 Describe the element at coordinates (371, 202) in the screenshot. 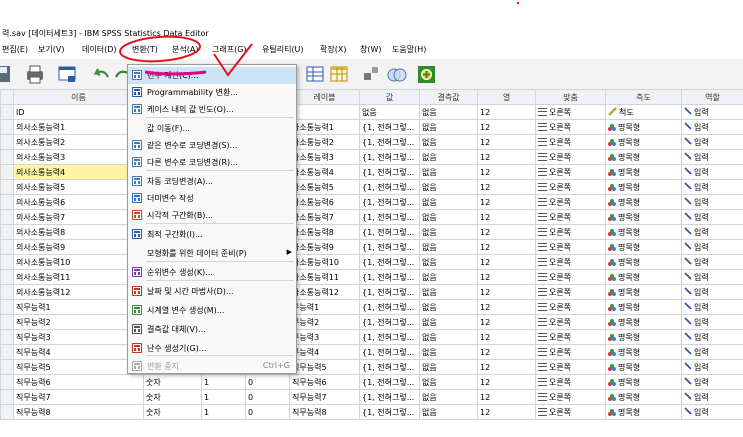

I see `table-row: 의사소통능력6 사소통능력6 {1, 전혀그렇... 없음 12 오른쪽 명목형 입력` at that location.